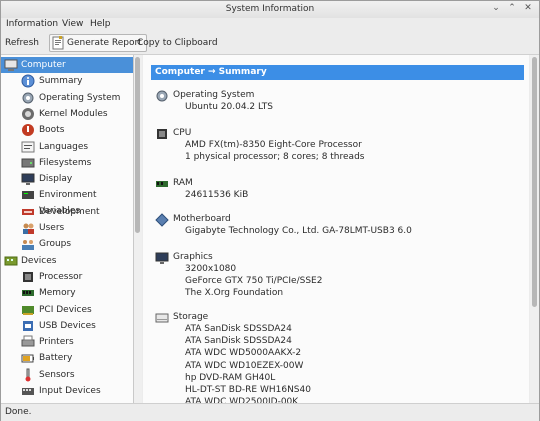 Image resolution: width=540 pixels, height=421 pixels. I want to click on sidebar-item-groups: Groups, so click(67, 244).